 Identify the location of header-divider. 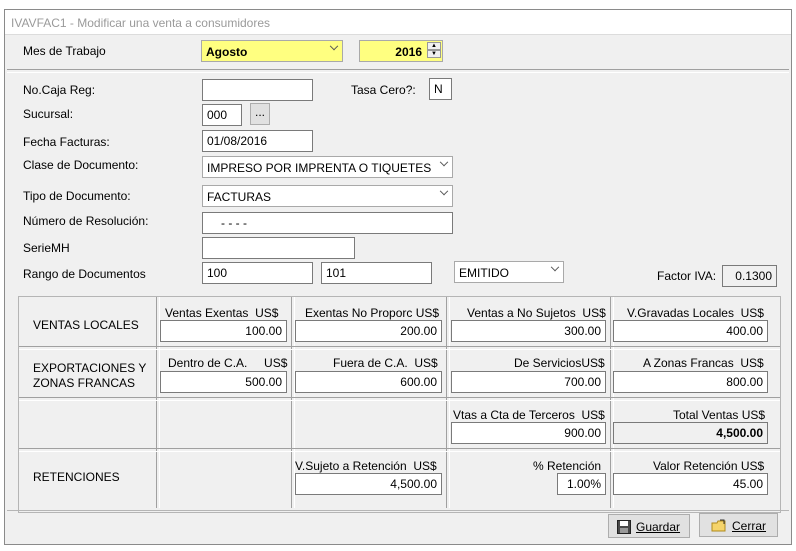
(398, 71).